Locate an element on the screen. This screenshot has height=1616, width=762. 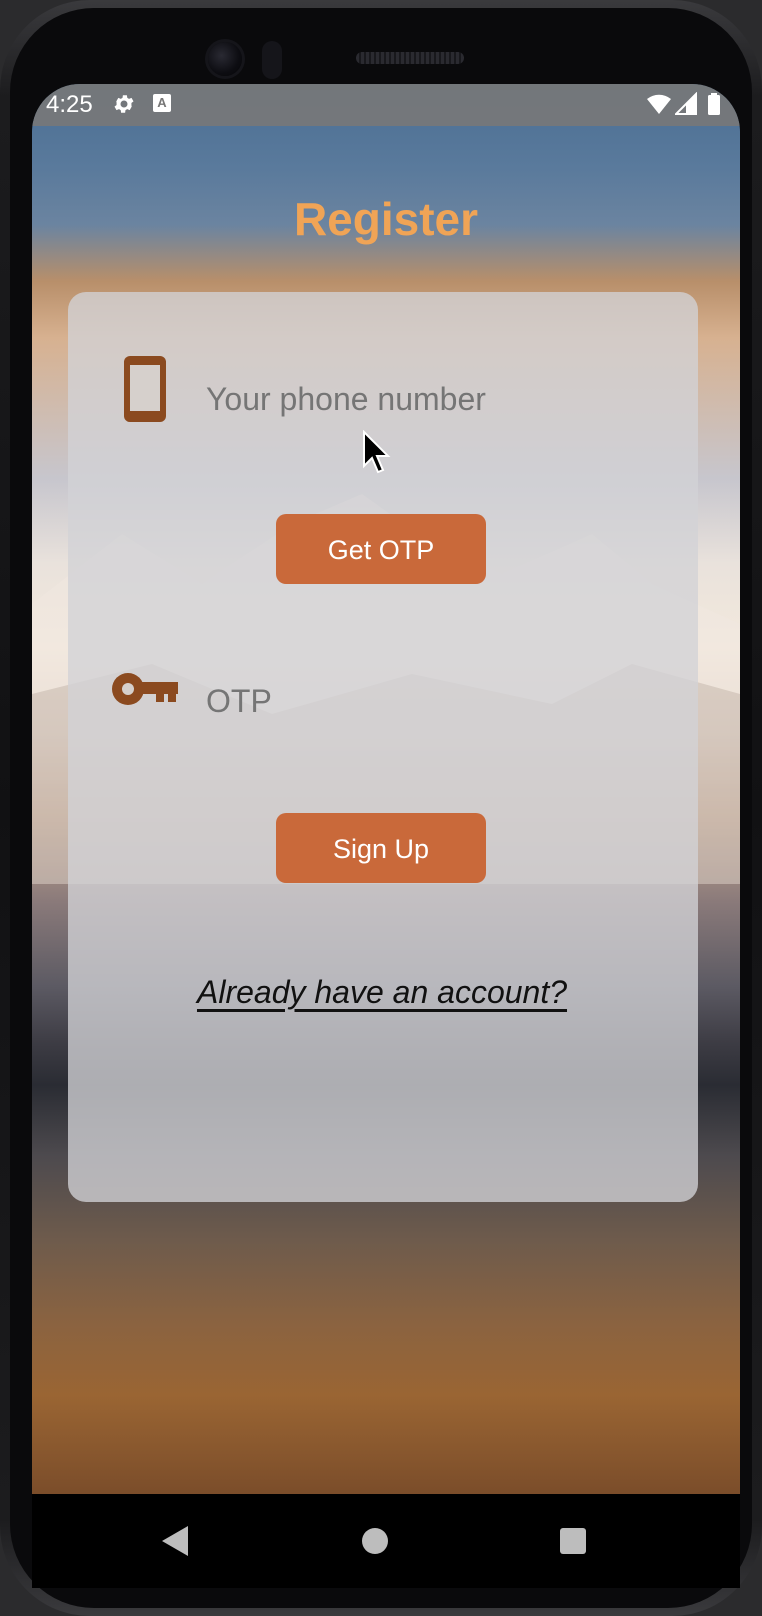
already-have-account-link: Already have an account? is located at coordinates (382, 992).